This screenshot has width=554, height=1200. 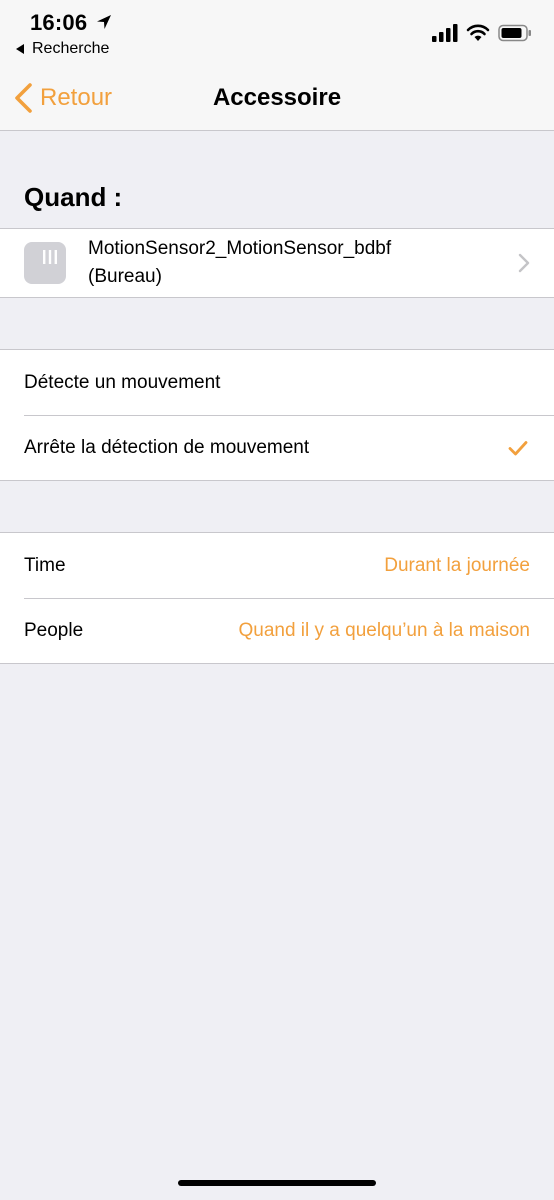 I want to click on navigation-bar: Retour Accessoire, so click(x=277, y=100).